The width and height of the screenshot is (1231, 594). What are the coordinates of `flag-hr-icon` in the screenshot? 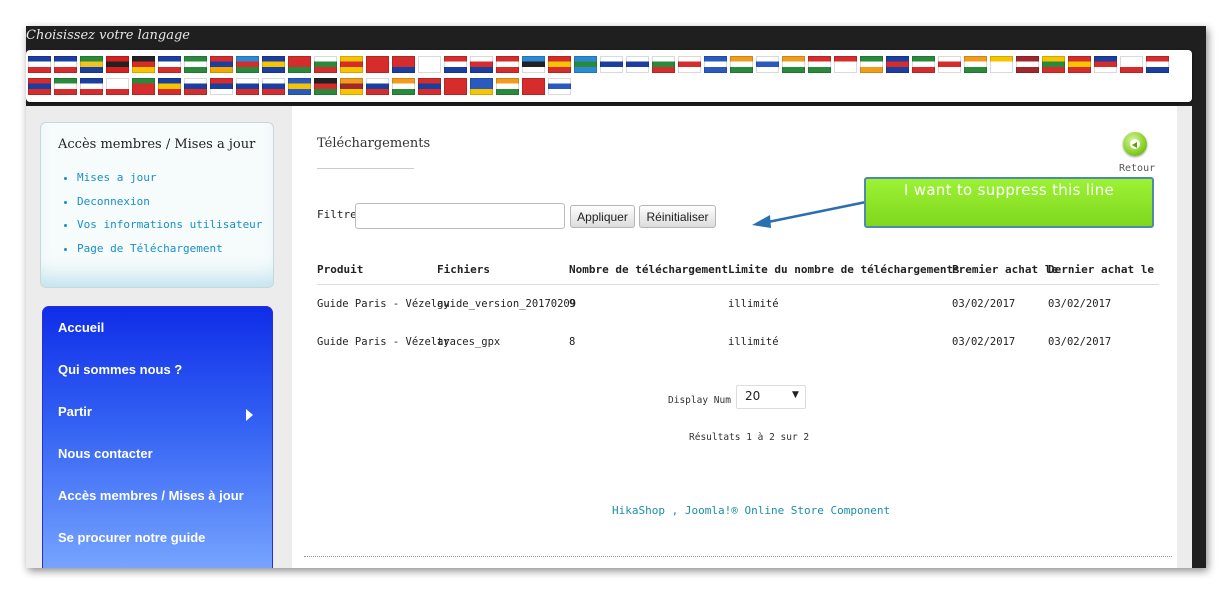 It's located at (455, 64).